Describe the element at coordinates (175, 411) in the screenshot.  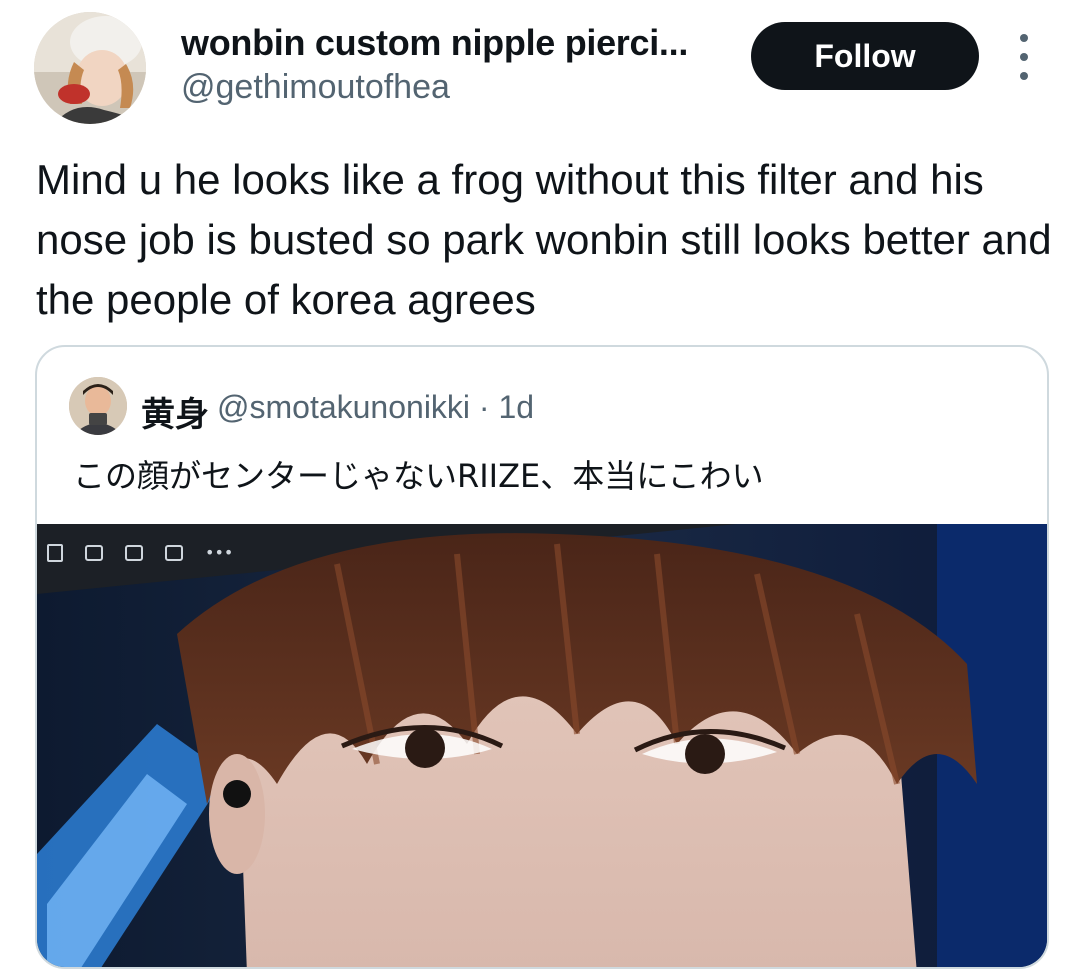
I see `quoted-author-name: 黄身` at that location.